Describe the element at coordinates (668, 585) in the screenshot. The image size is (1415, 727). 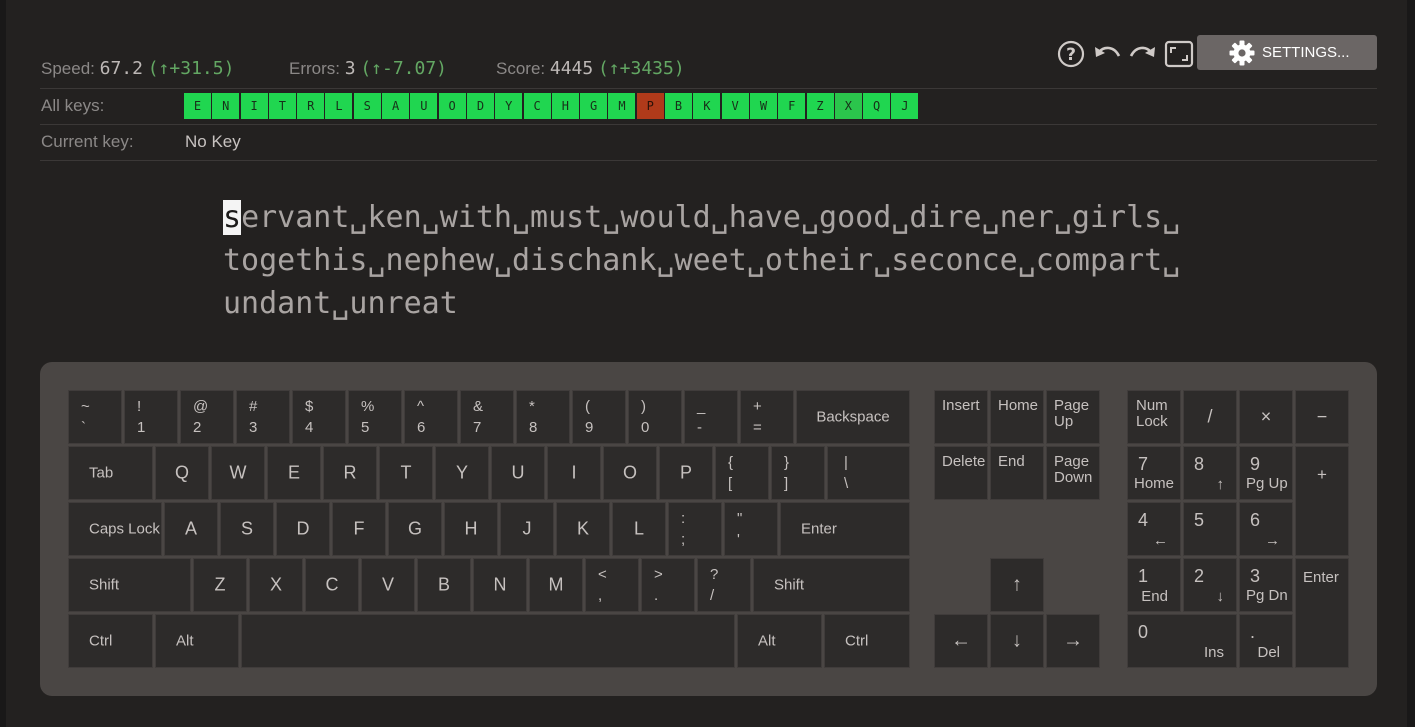
I see `key-period: >.` at that location.